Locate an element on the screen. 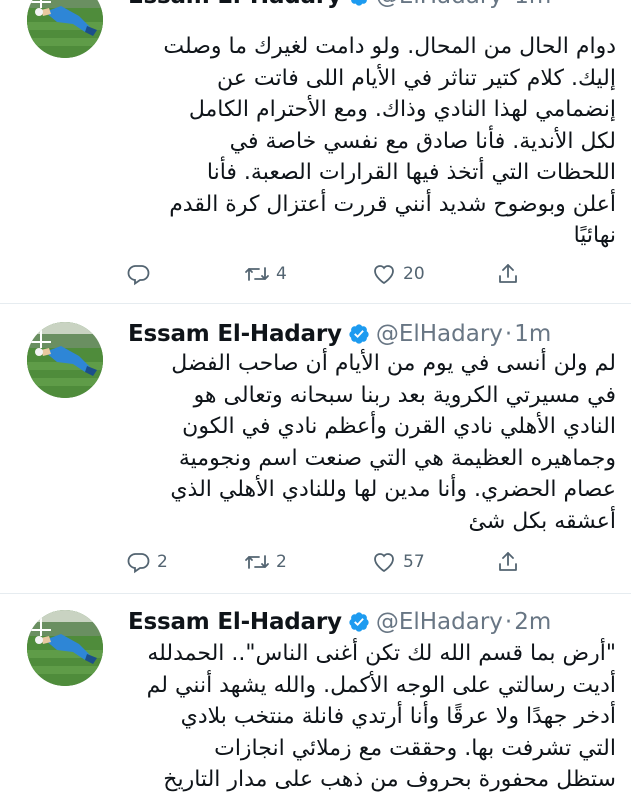 This screenshot has height=800, width=631. retweet-button: 2 is located at coordinates (265, 562).